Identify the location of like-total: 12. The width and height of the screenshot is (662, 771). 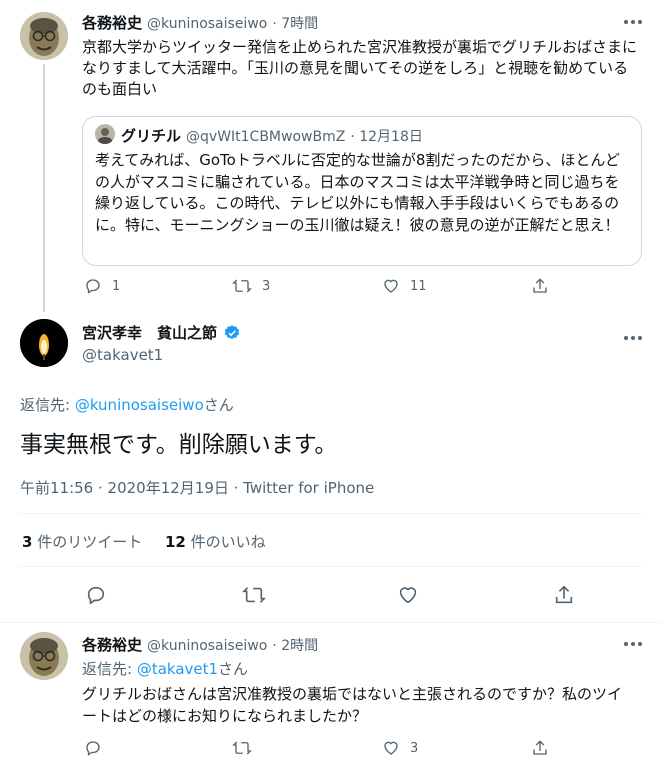
(175, 542).